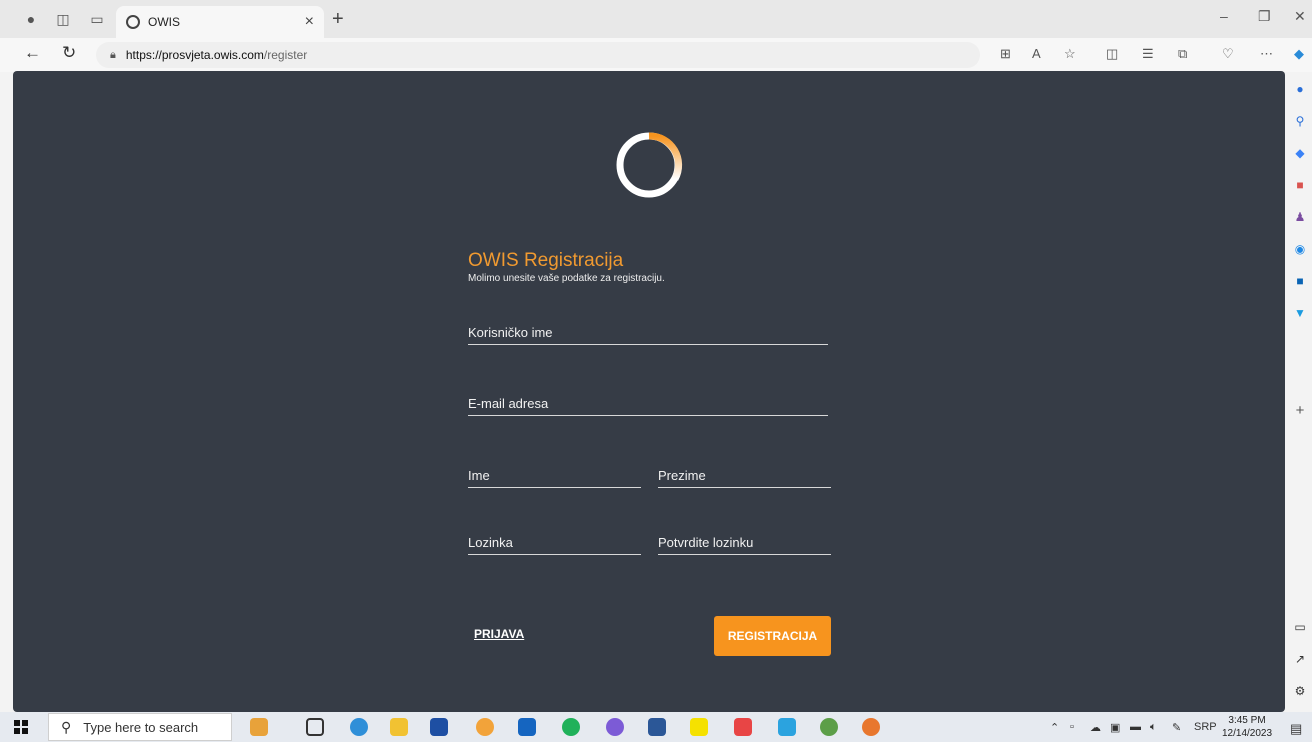 The width and height of the screenshot is (1312, 742). I want to click on file-explorer-icon, so click(399, 727).